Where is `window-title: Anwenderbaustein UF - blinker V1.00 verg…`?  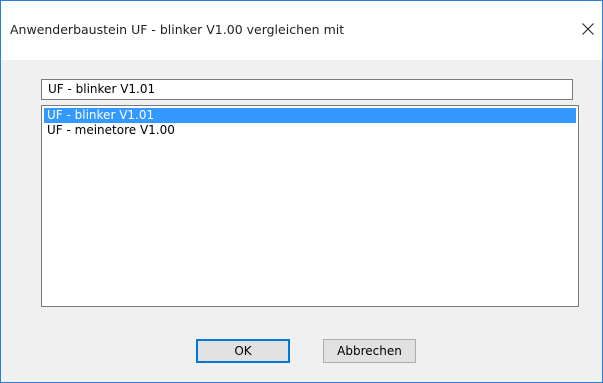
window-title: Anwenderbaustein UF - blinker V1.00 verg… is located at coordinates (177, 29).